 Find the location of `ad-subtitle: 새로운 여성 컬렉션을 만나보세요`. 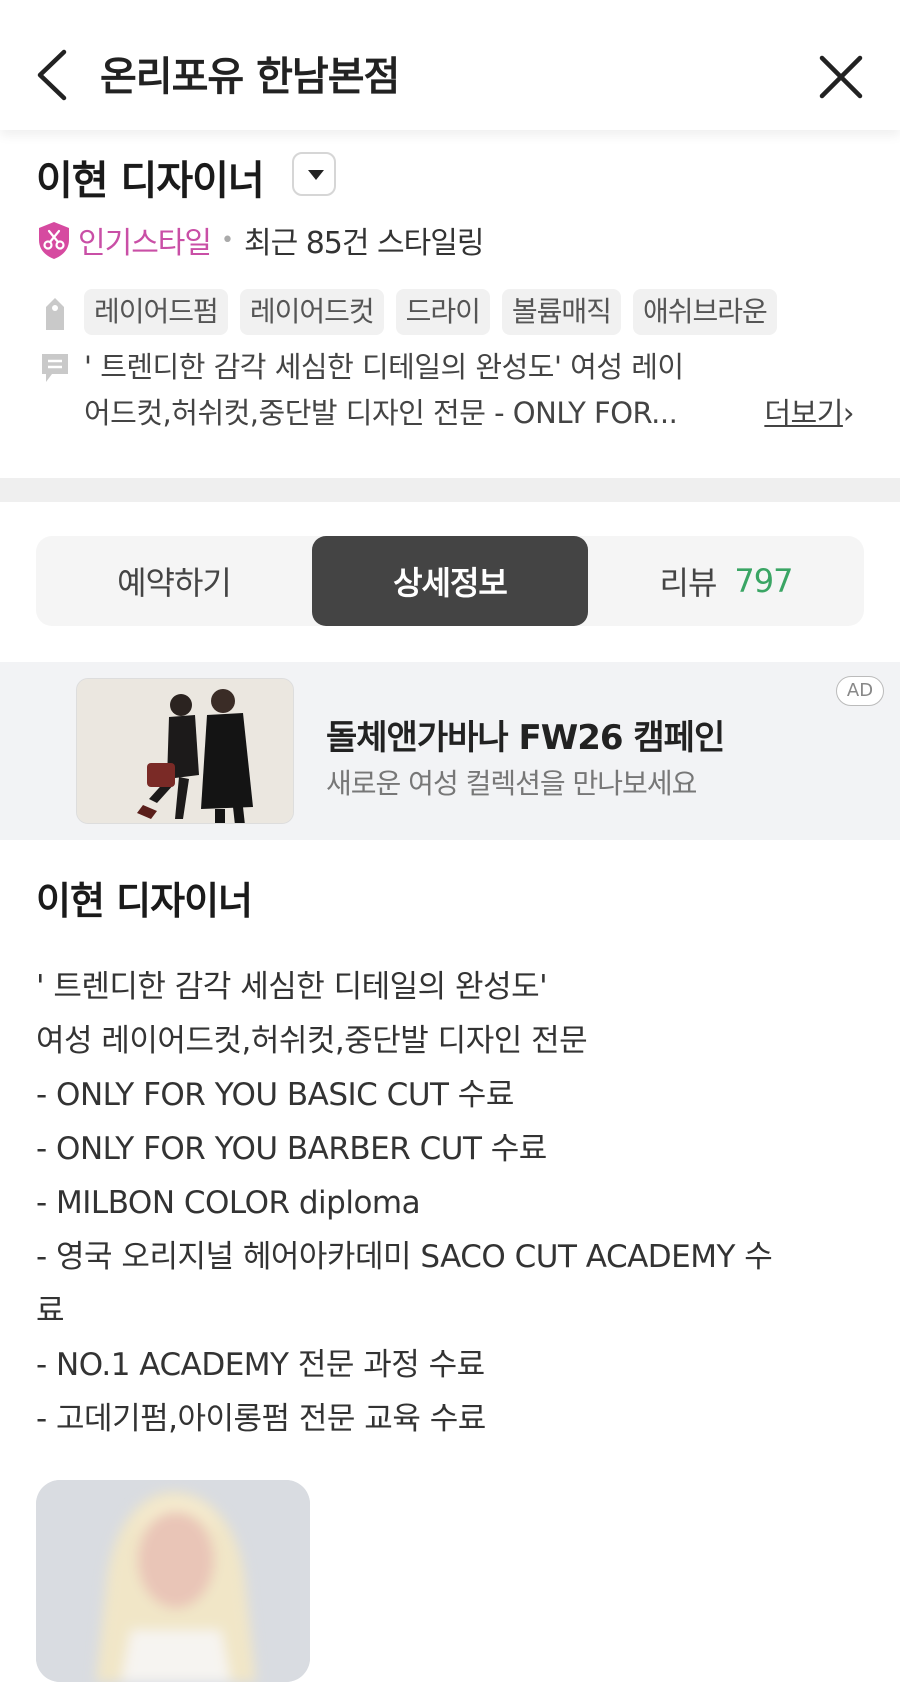

ad-subtitle: 새로운 여성 컬렉션을 만나보세요 is located at coordinates (511, 783).